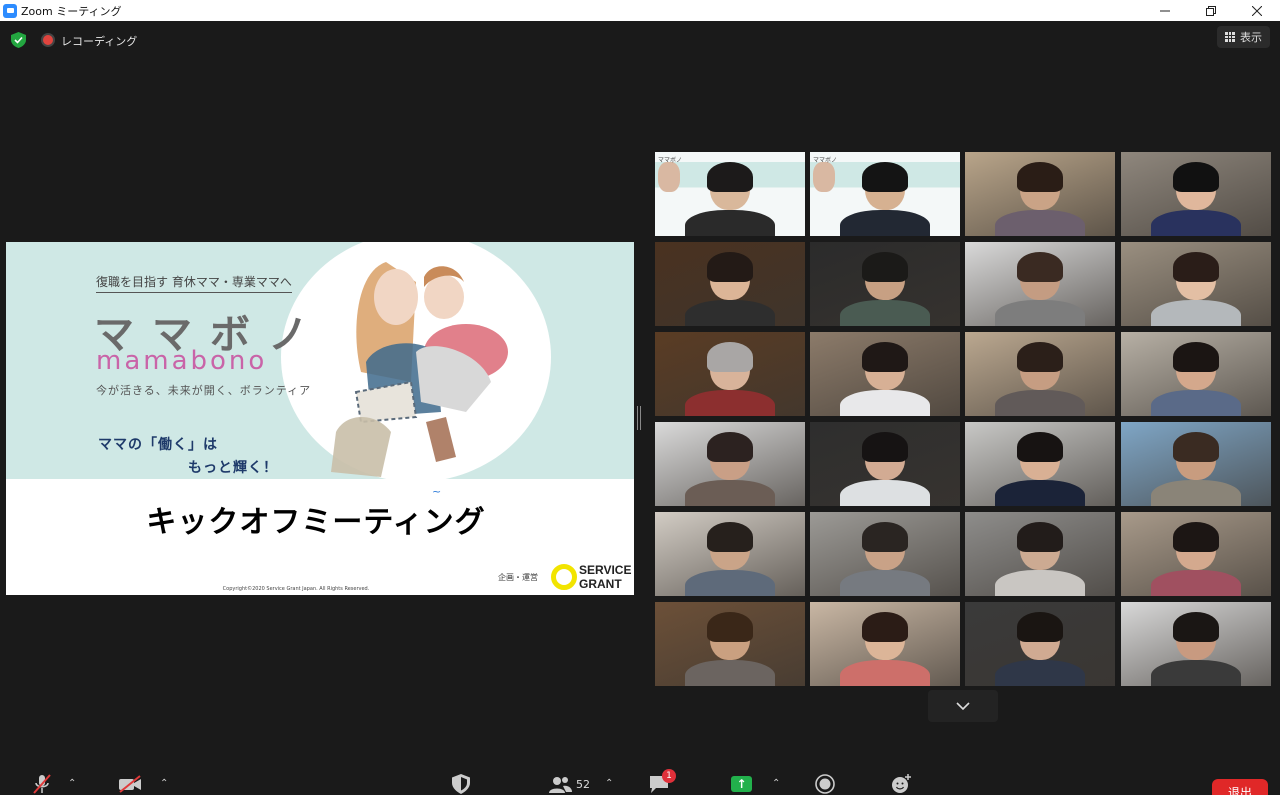 This screenshot has height=795, width=1280. Describe the element at coordinates (18, 40) in the screenshot. I see `encryption-shield-icon` at that location.